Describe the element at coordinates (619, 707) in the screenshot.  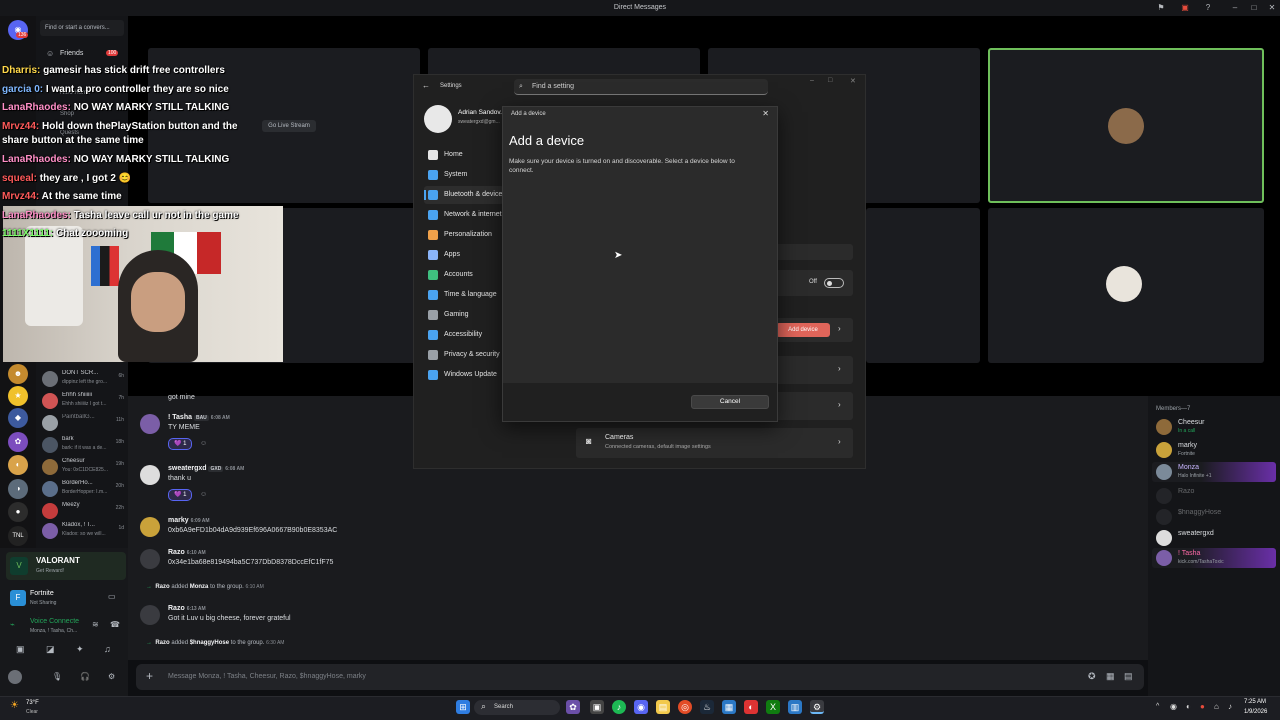
I see `spotify-icon: ♪` at that location.